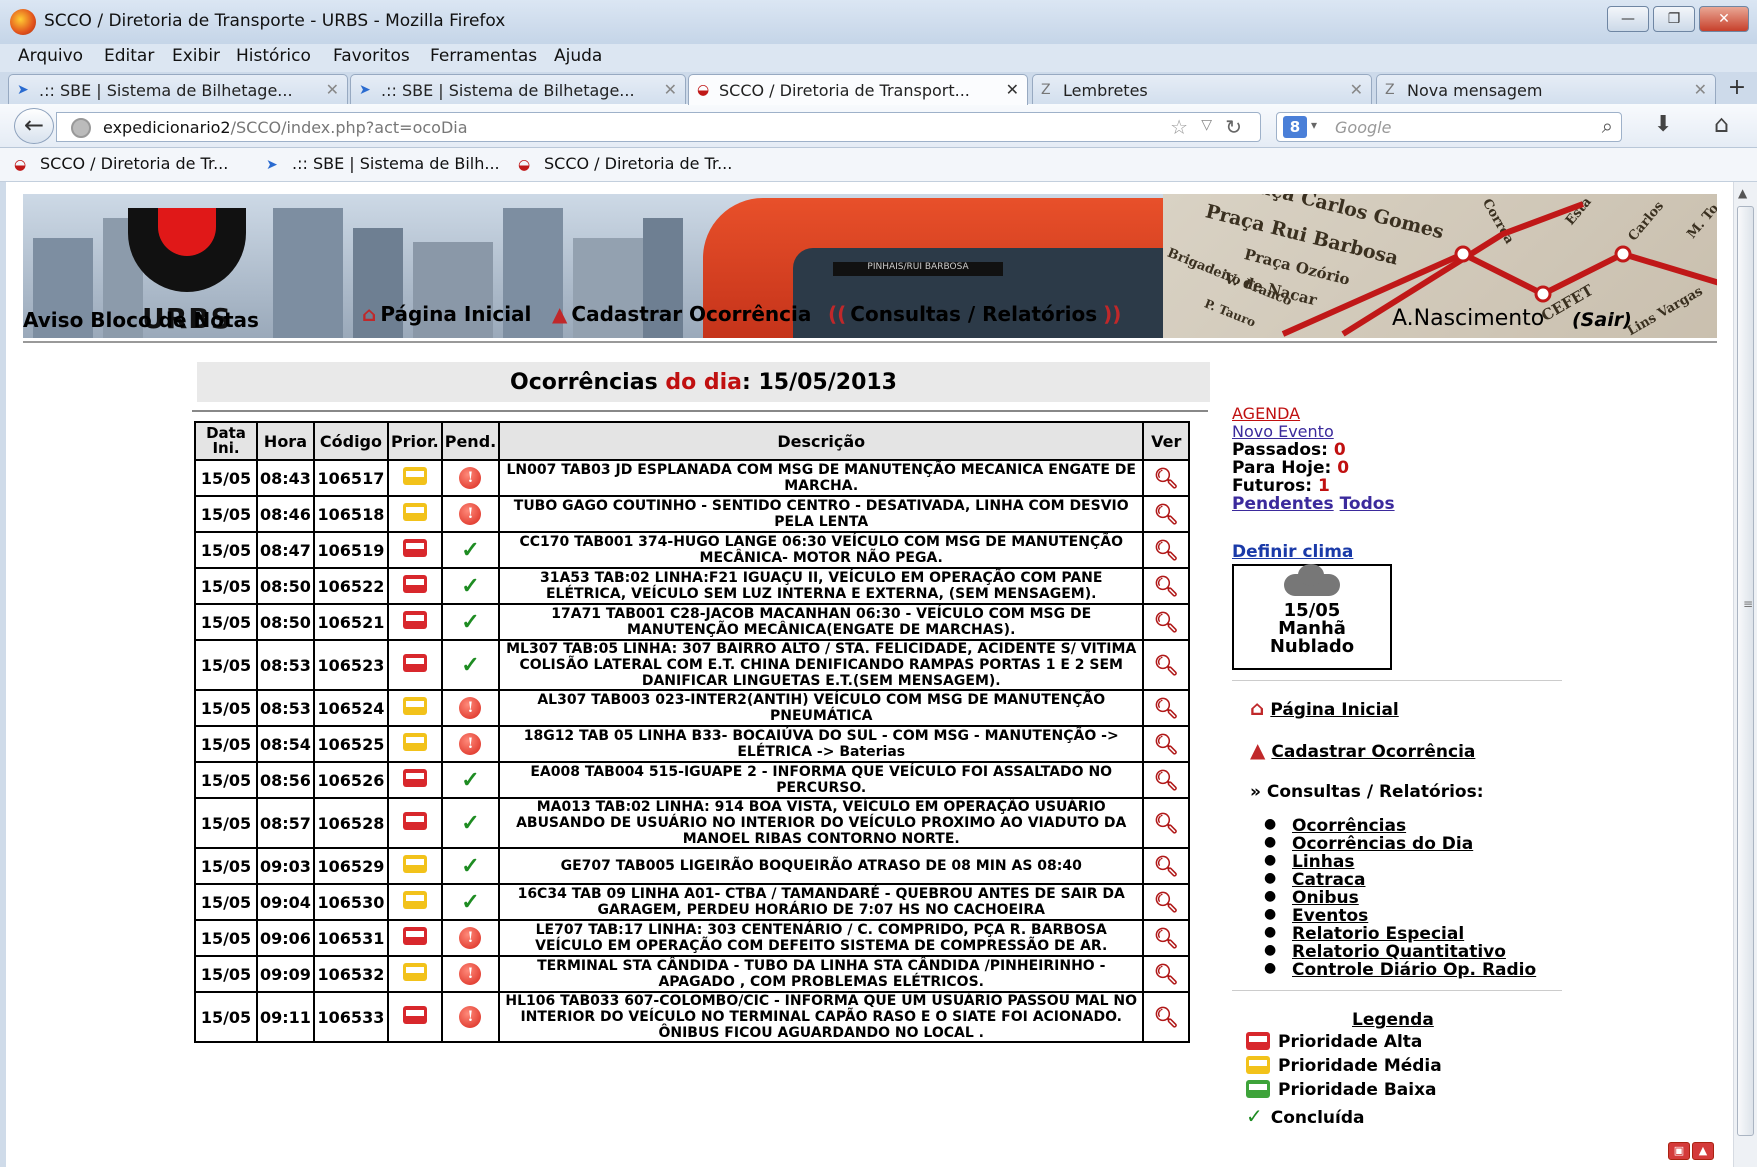  What do you see at coordinates (23, 22) in the screenshot?
I see `firefox-icon` at bounding box center [23, 22].